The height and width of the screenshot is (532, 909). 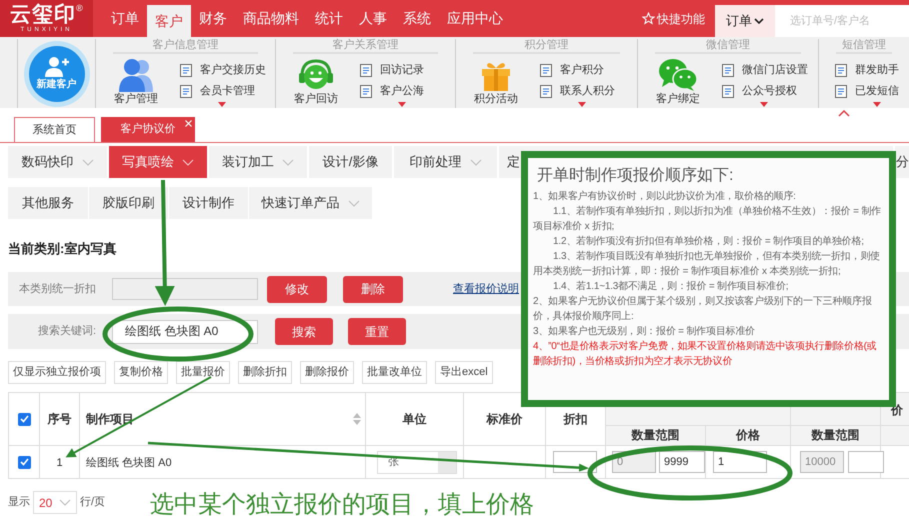 I want to click on toolbar-button: 删除折扣, so click(x=265, y=372).